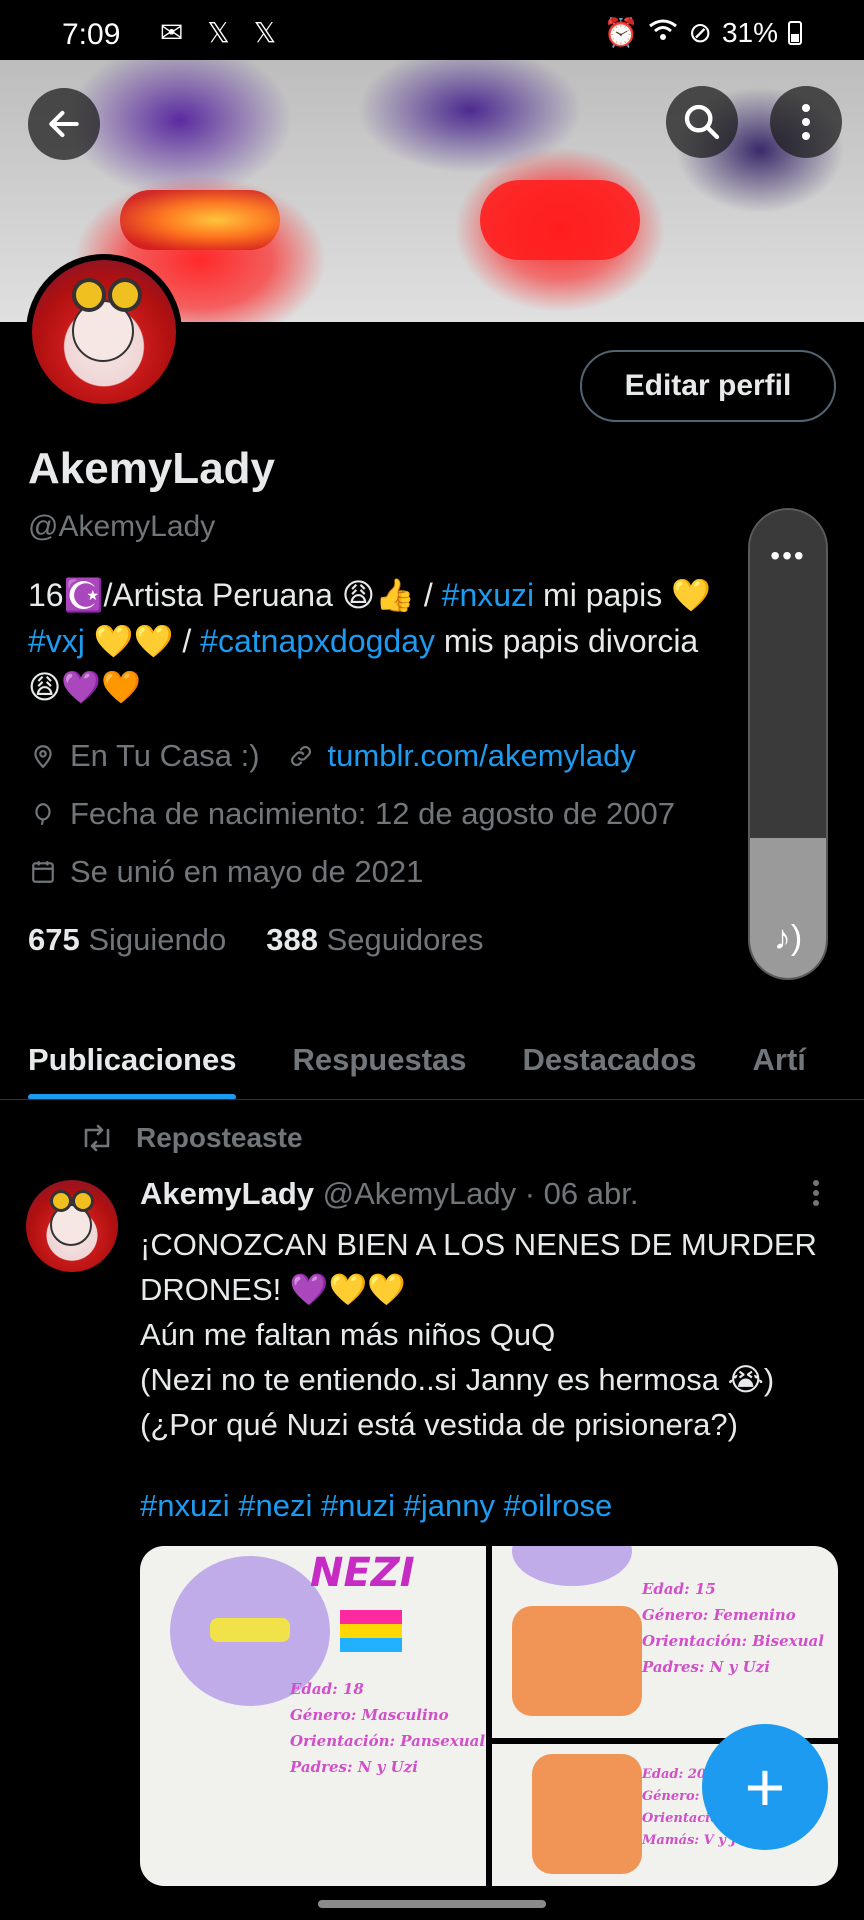 The image size is (864, 1920). I want to click on post-more-button, so click(816, 1197).